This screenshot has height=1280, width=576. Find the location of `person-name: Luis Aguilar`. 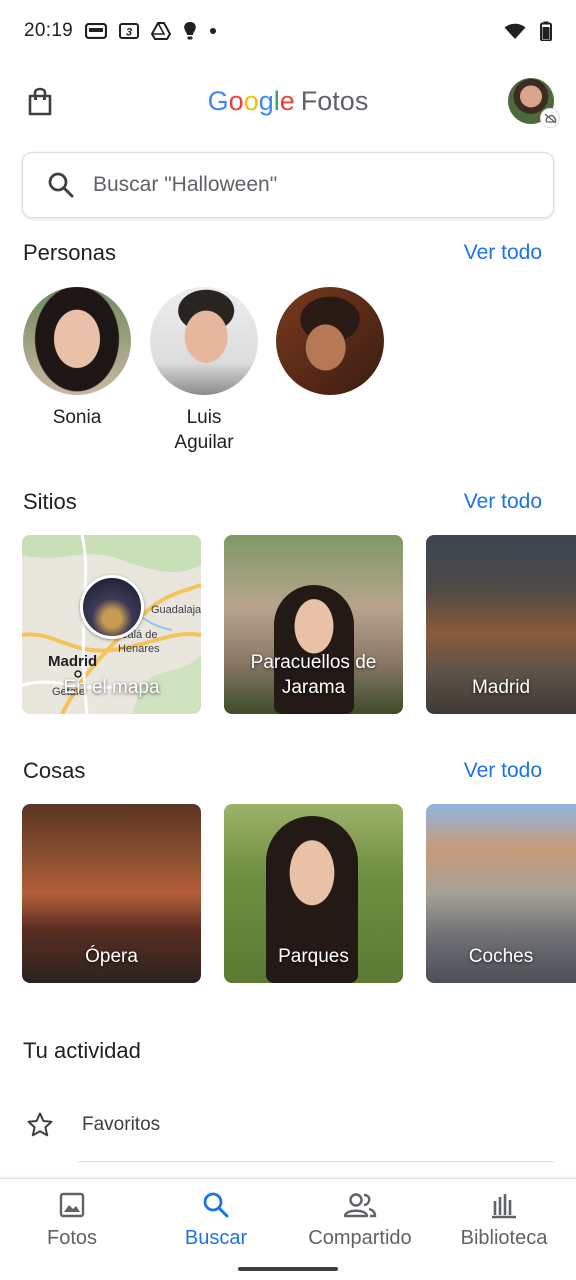

person-name: Luis Aguilar is located at coordinates (204, 430).